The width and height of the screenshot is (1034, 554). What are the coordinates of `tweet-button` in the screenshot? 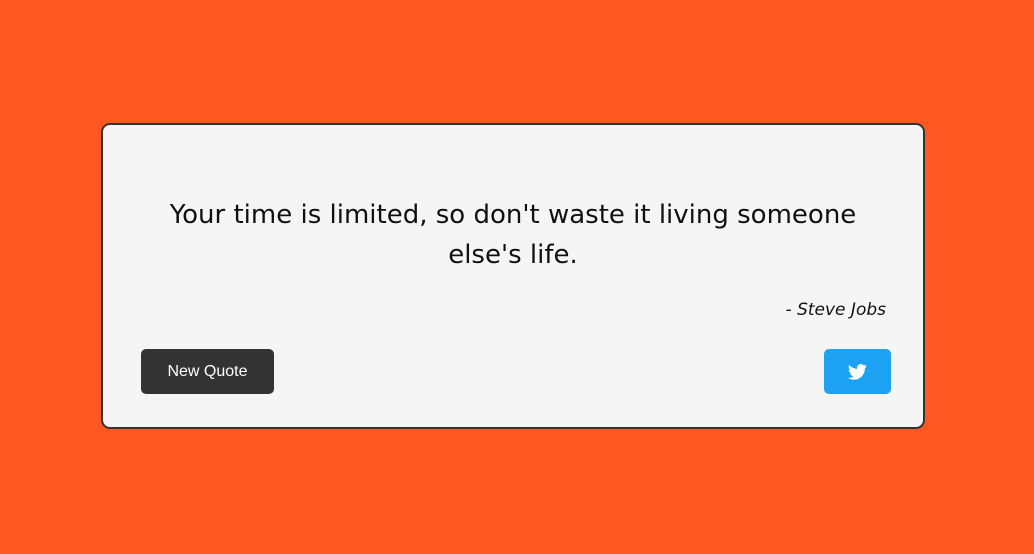 It's located at (857, 371).